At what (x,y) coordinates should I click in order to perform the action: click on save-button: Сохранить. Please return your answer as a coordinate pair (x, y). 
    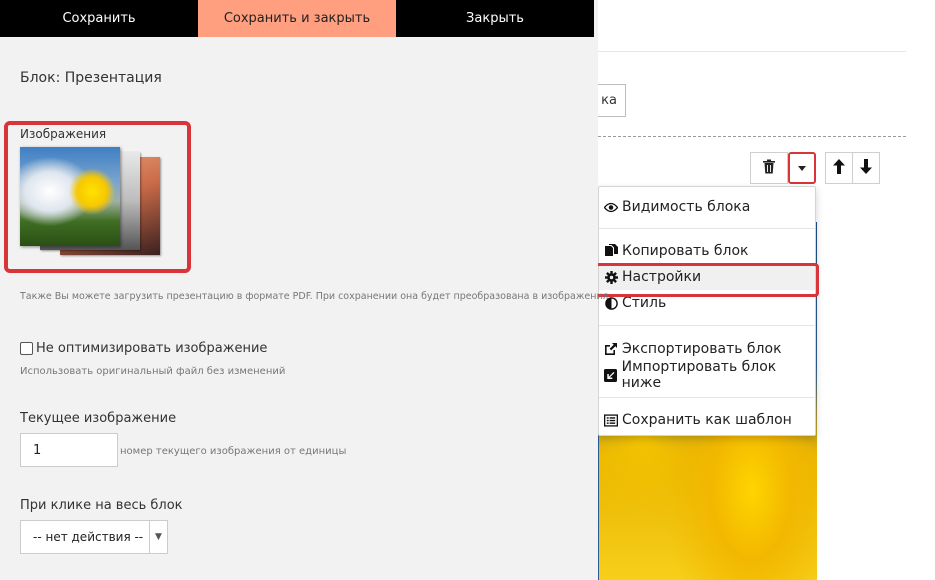
    Looking at the image, I should click on (99, 18).